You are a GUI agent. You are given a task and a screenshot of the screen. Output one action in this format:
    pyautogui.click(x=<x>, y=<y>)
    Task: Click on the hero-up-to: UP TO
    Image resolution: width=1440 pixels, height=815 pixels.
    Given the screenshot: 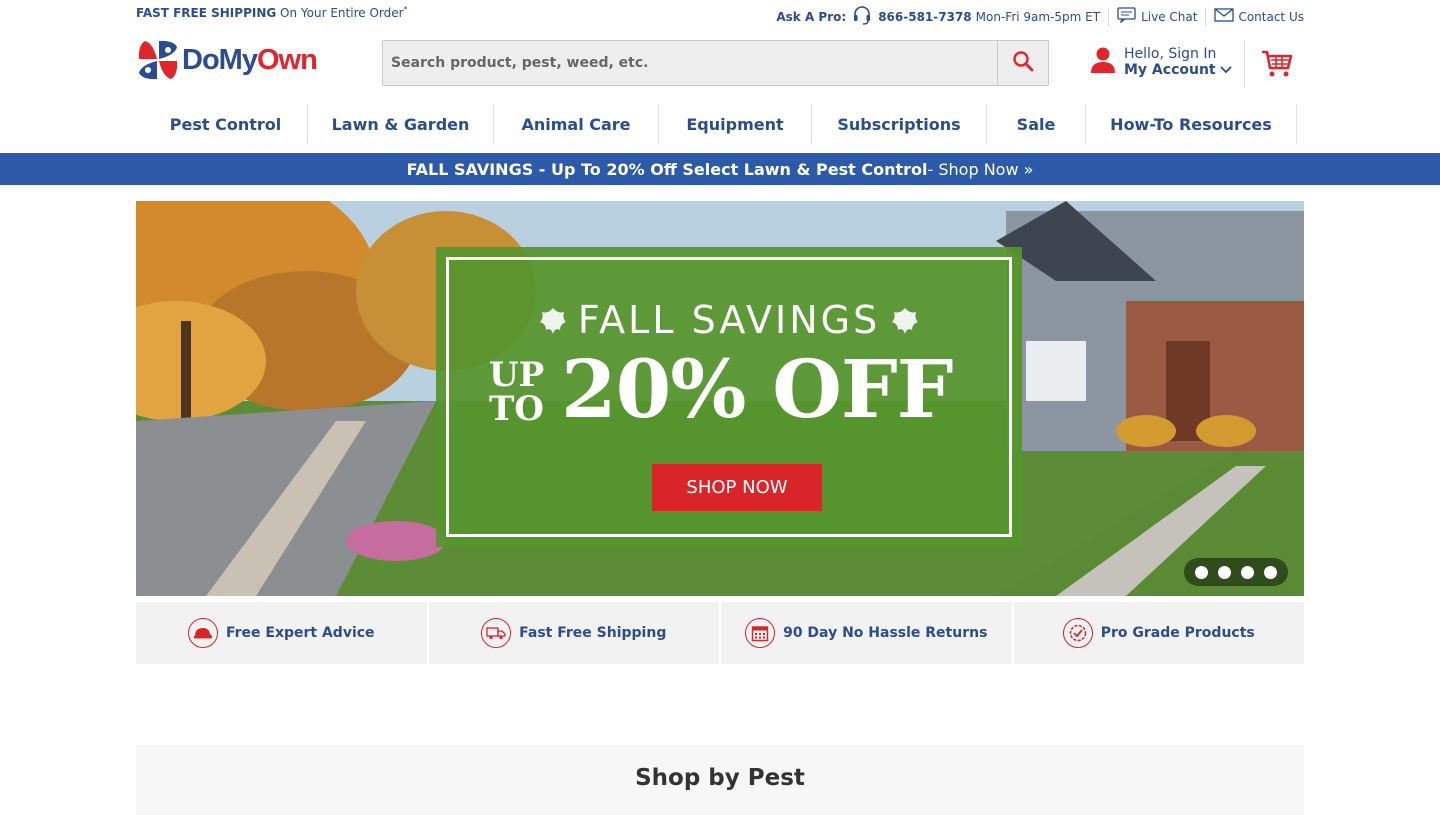 What is the action you would take?
    pyautogui.click(x=516, y=392)
    